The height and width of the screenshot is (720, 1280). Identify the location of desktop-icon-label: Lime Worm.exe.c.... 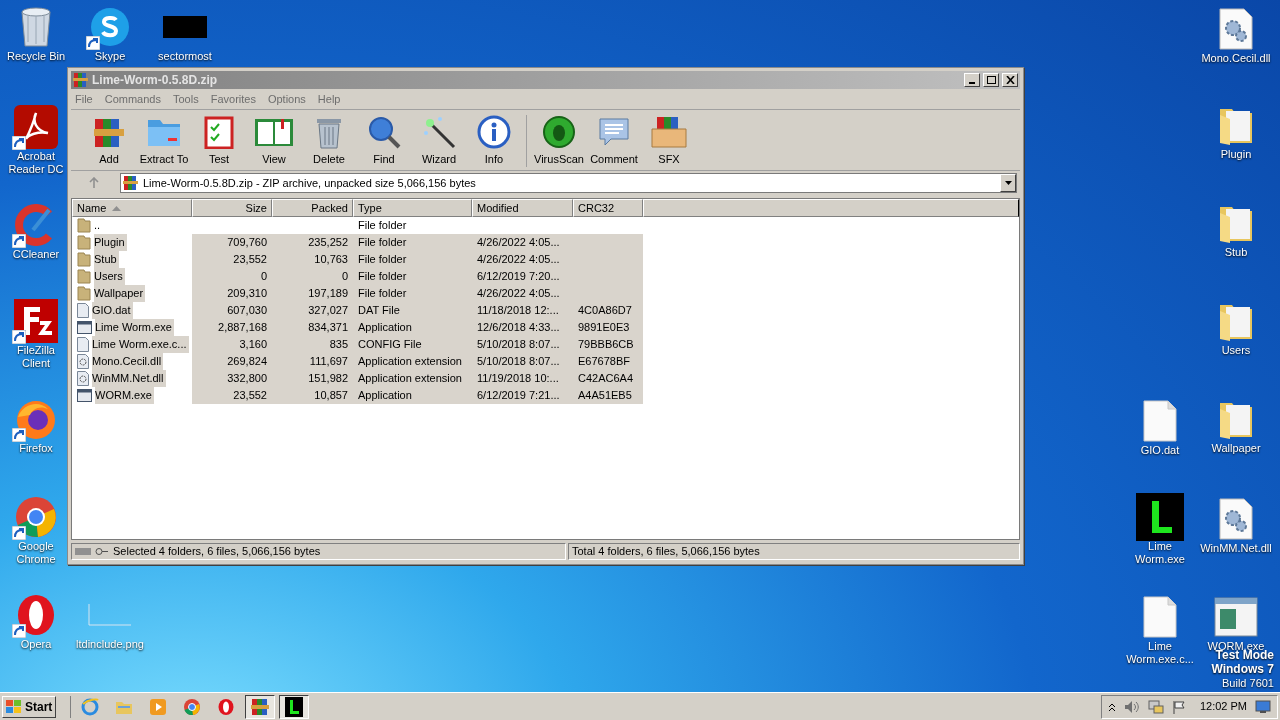
(1160, 653).